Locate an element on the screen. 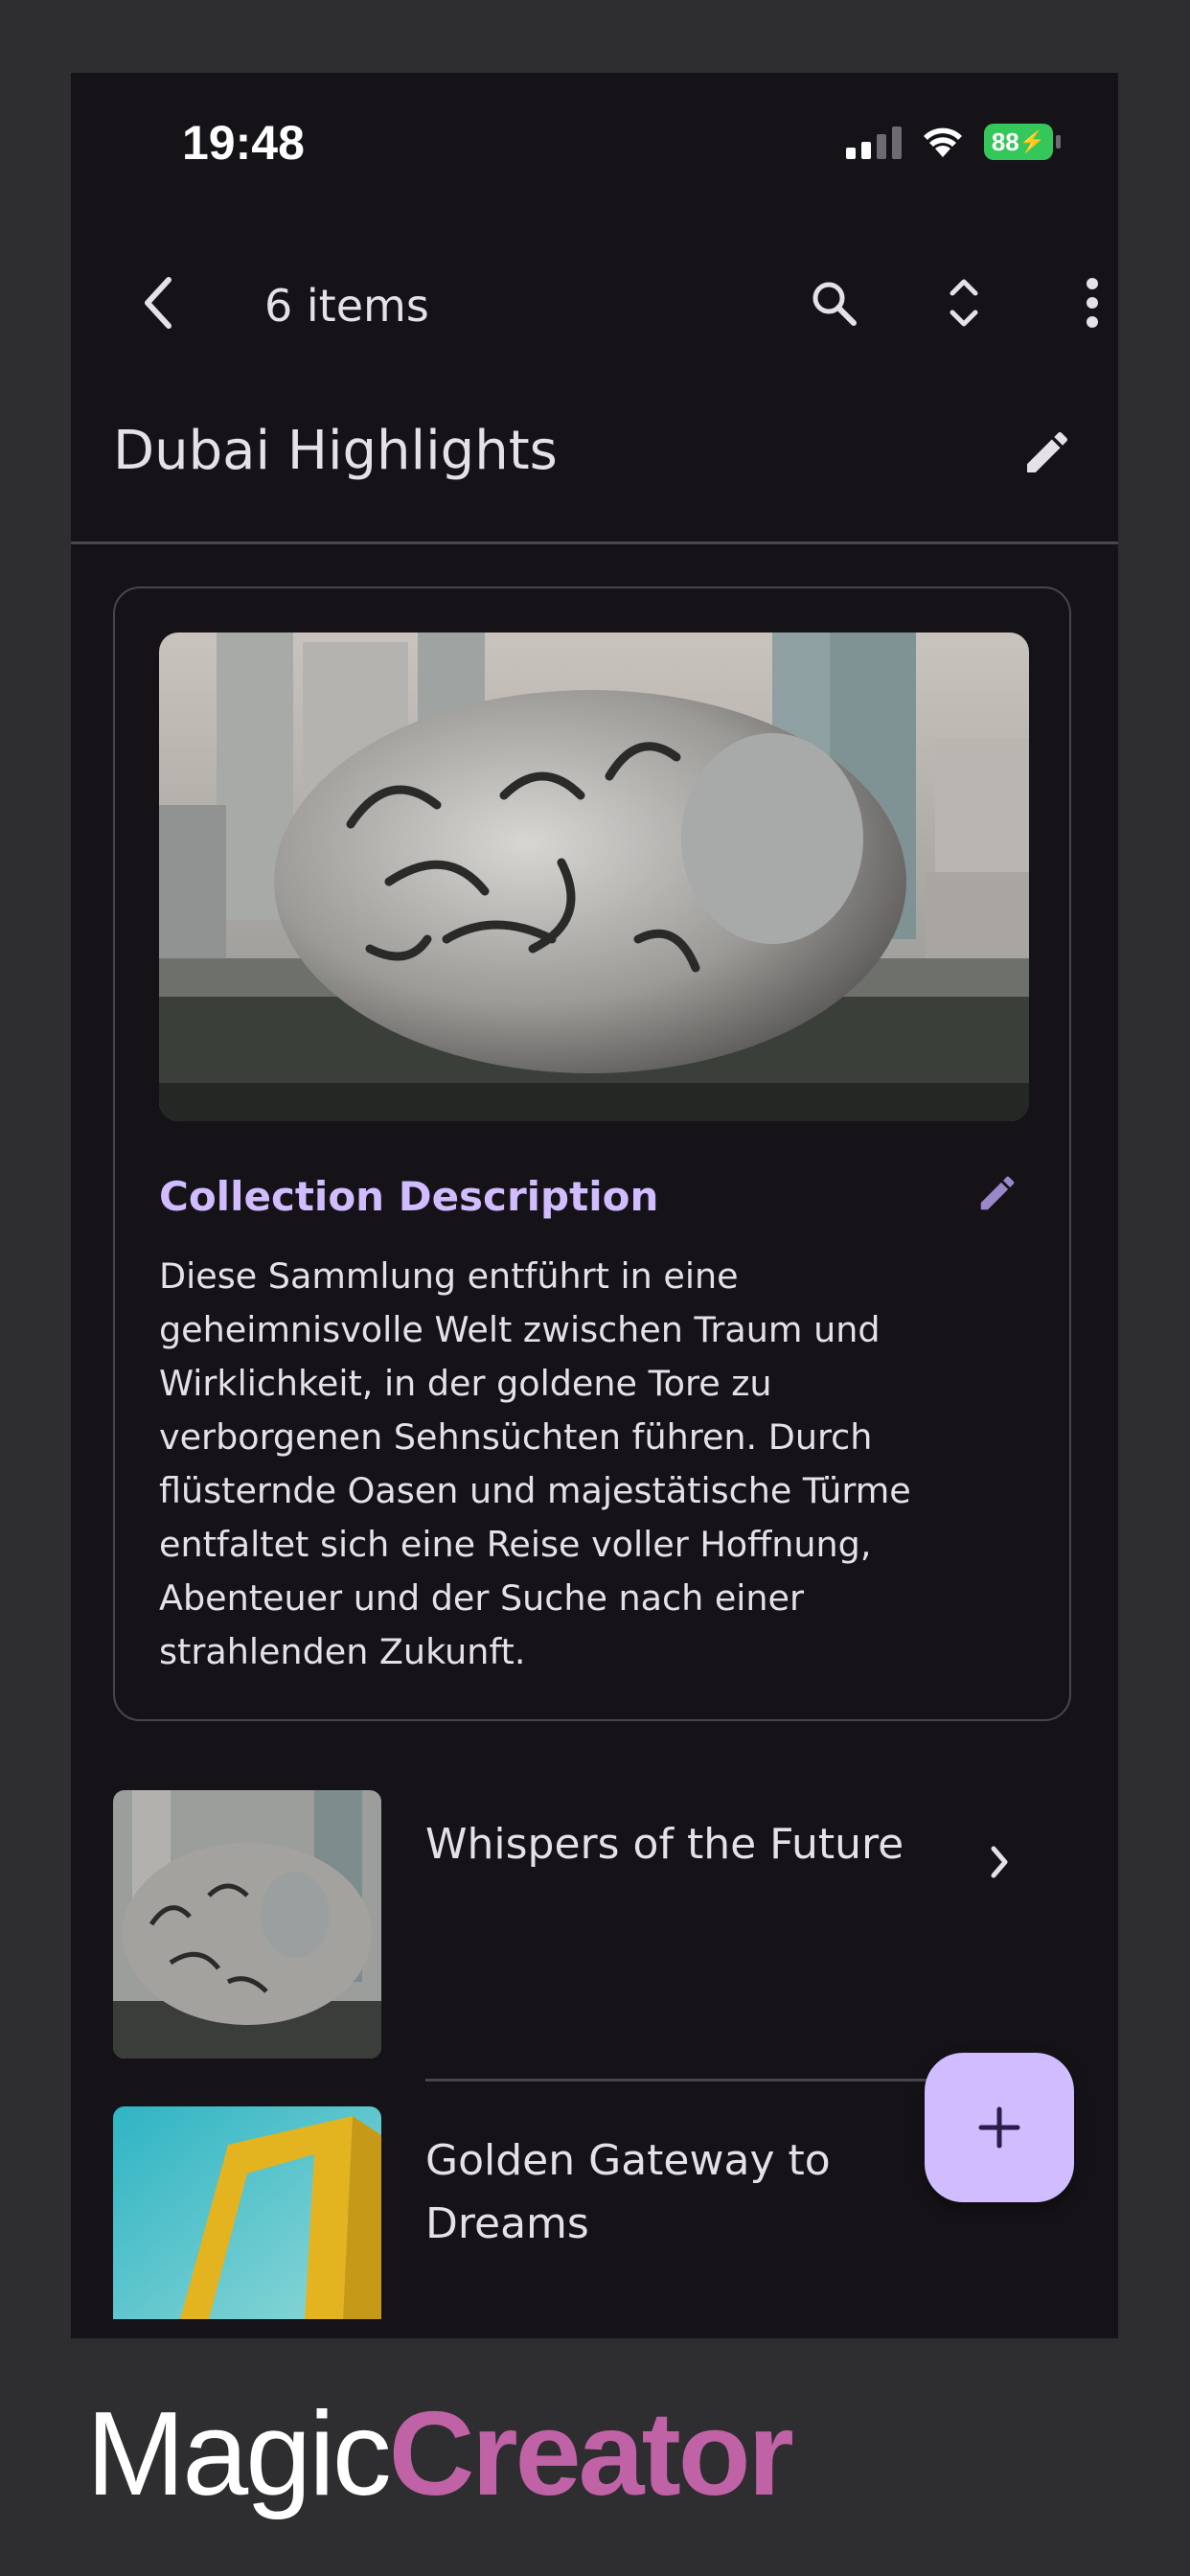  edit-title-button is located at coordinates (1047, 452).